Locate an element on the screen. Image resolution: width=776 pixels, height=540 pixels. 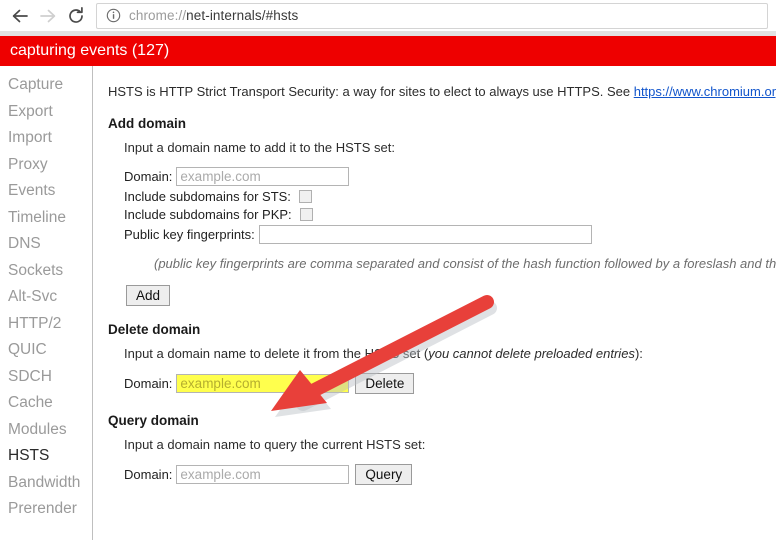
url-scheme: chrome:// is located at coordinates (158, 15).